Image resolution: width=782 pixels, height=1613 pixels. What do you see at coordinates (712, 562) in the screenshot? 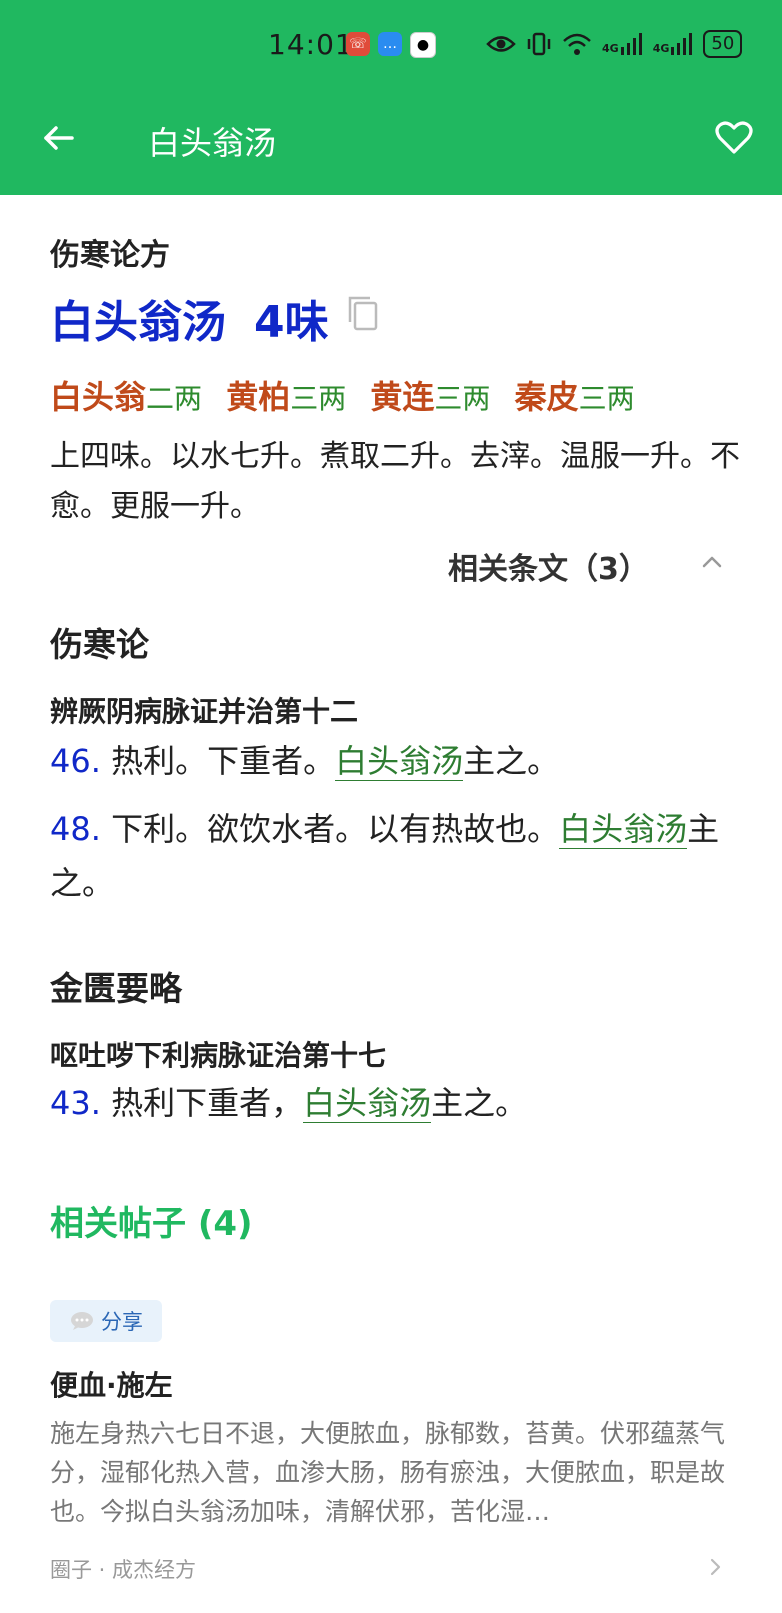
I see `chevron-up-icon` at bounding box center [712, 562].